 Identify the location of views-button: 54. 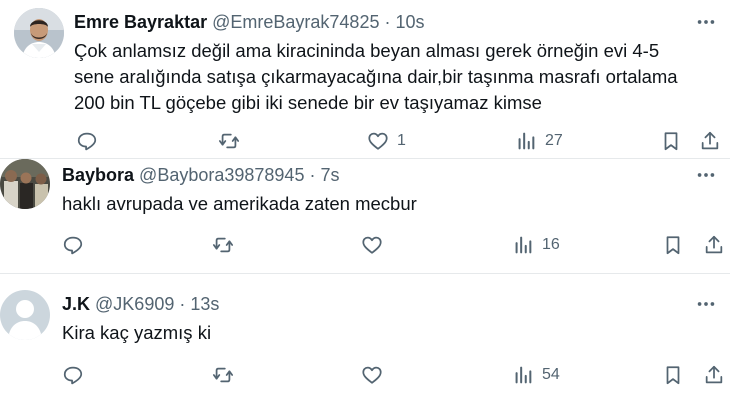
(536, 375).